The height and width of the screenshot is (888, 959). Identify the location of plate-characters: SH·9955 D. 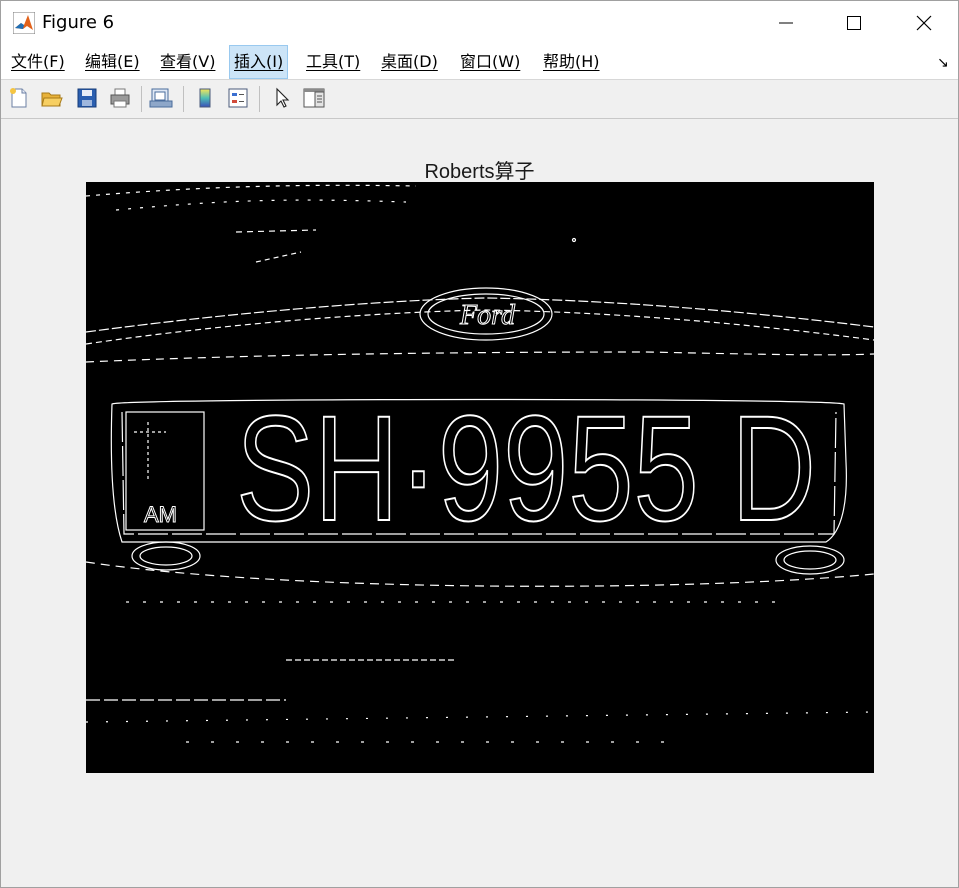
(526, 468).